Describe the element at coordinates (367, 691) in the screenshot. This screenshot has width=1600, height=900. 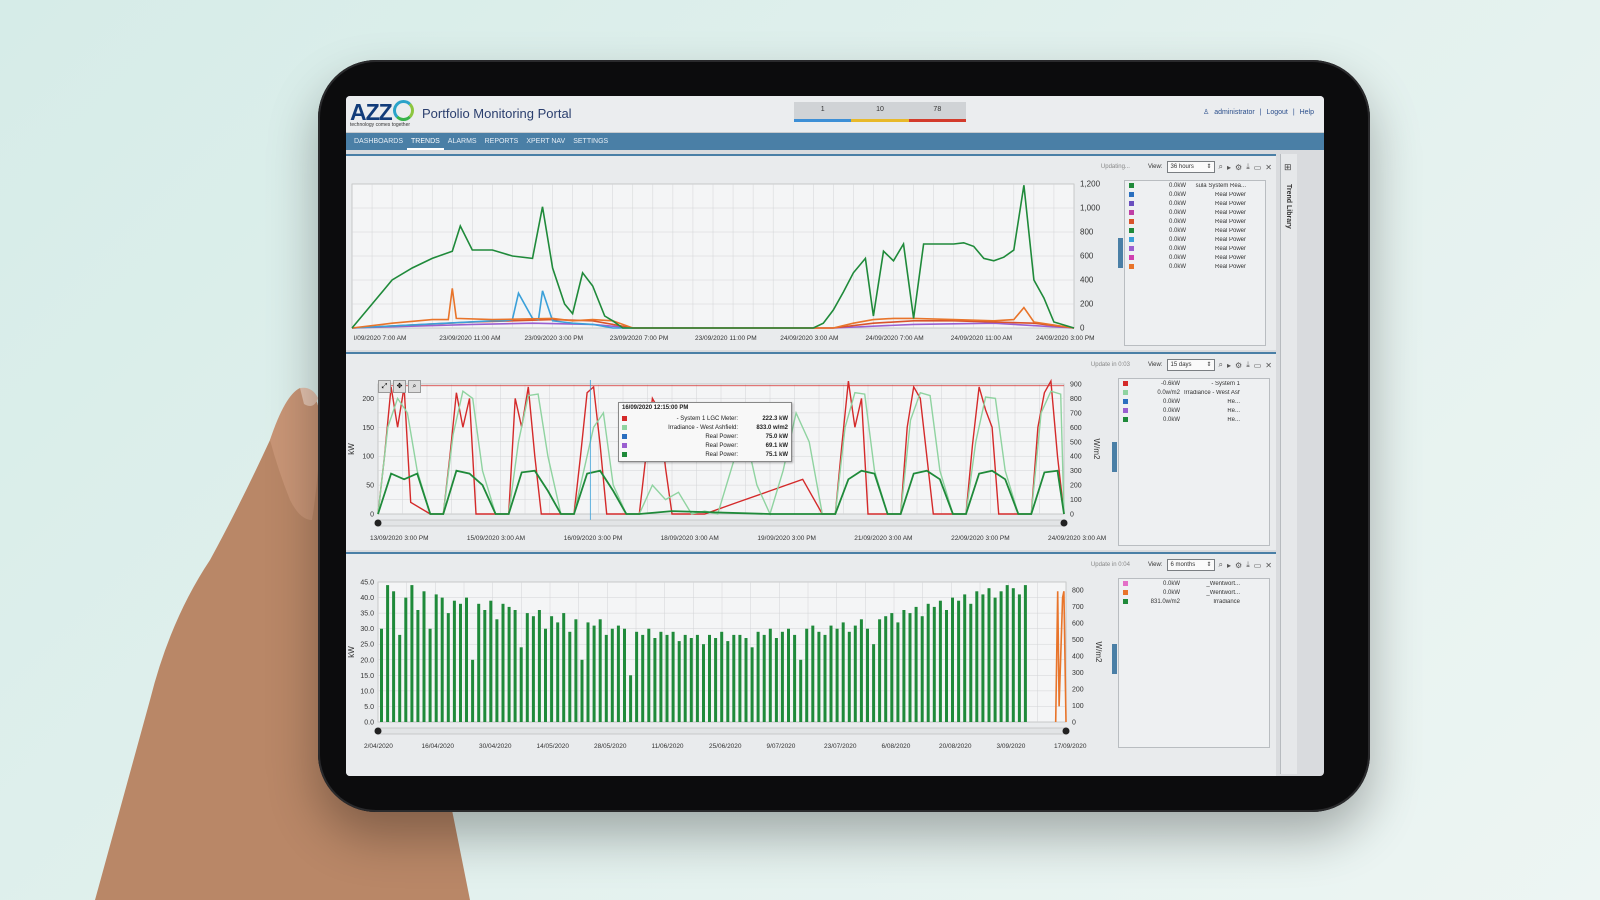
I see `y-tick-label: 10.0` at that location.